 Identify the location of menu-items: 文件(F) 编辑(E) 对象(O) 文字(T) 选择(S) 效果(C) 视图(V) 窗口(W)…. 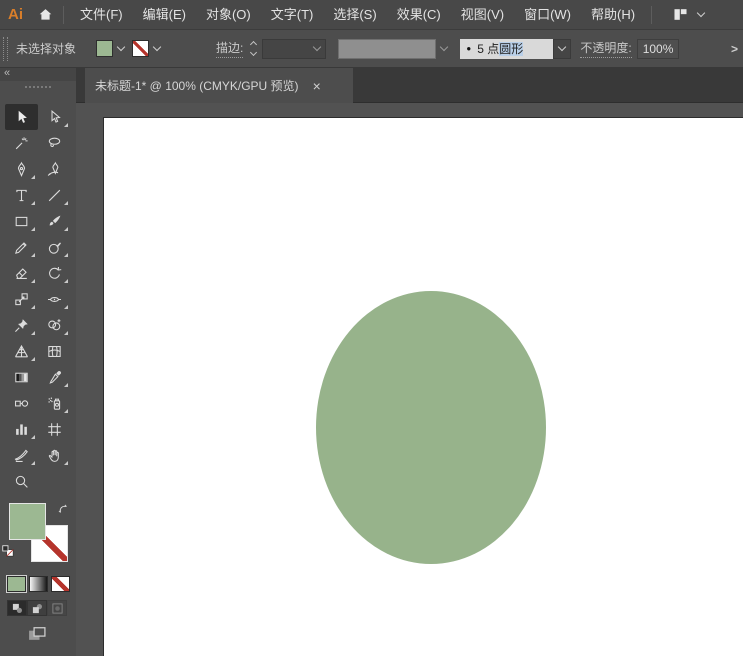
(357, 15).